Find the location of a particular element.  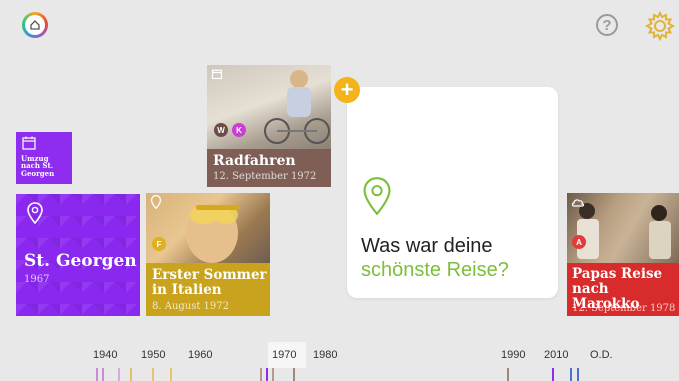

card-title: St. Georgen is located at coordinates (80, 261).